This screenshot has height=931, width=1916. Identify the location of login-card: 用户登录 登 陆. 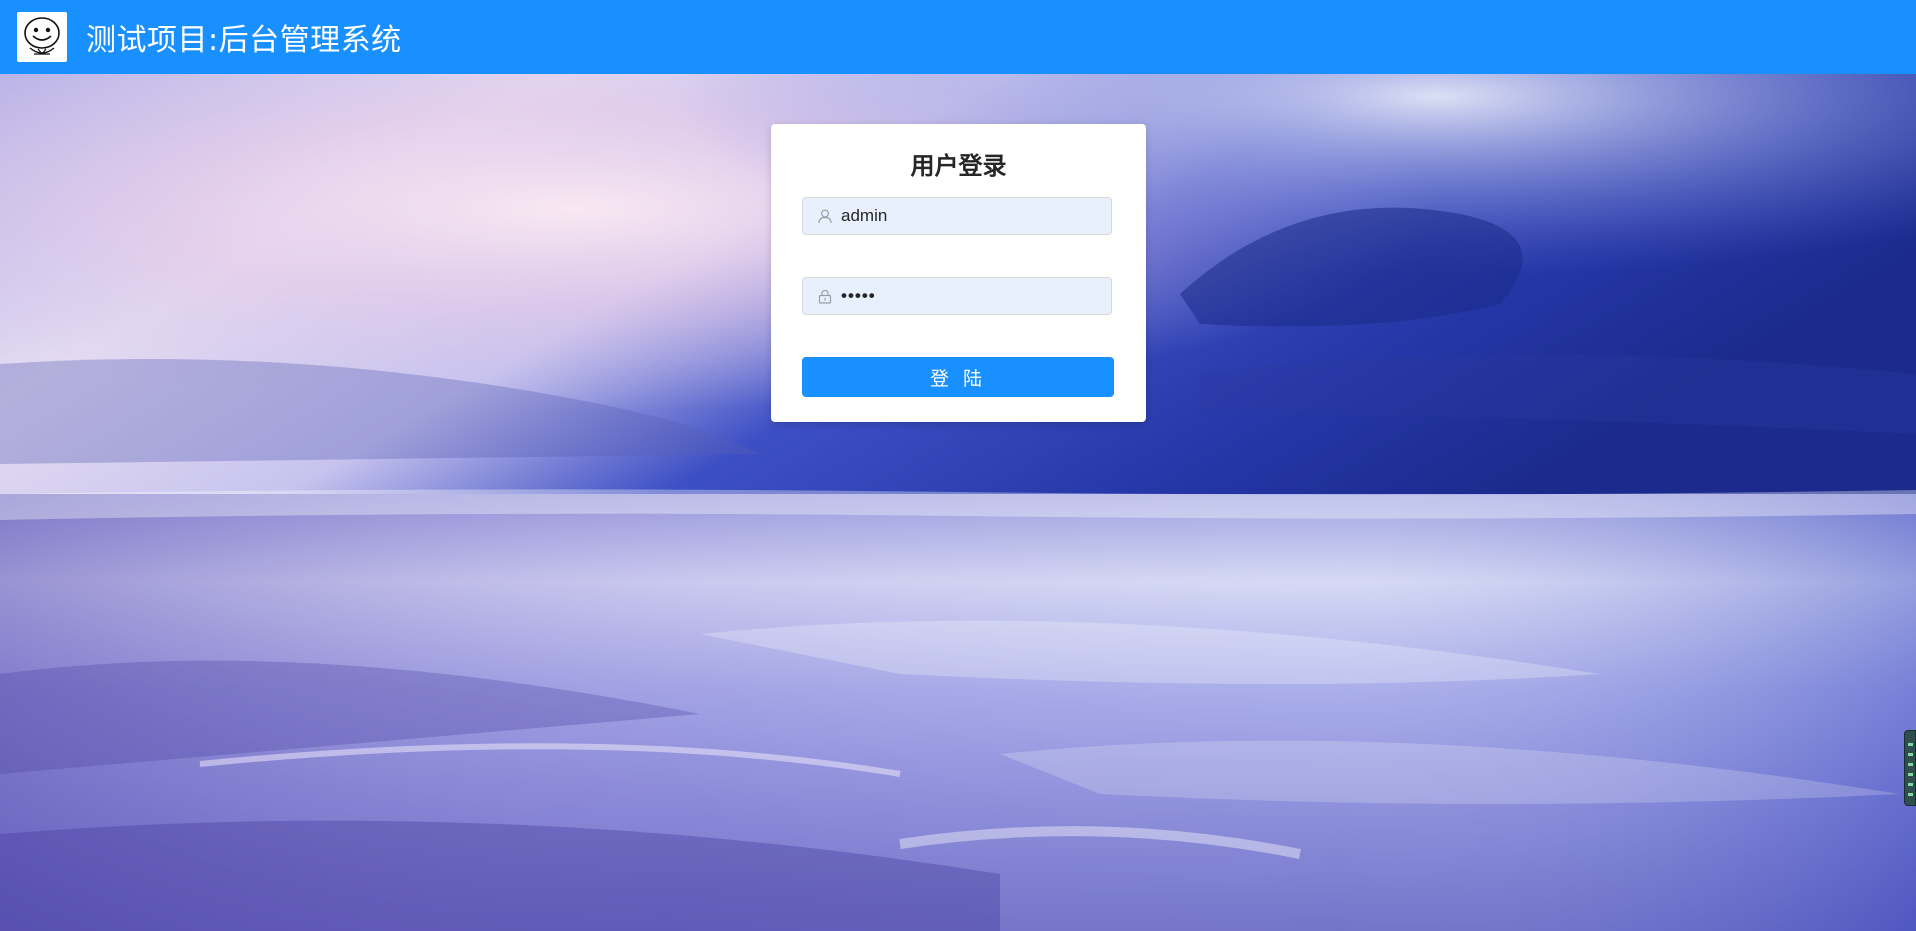
(958, 273).